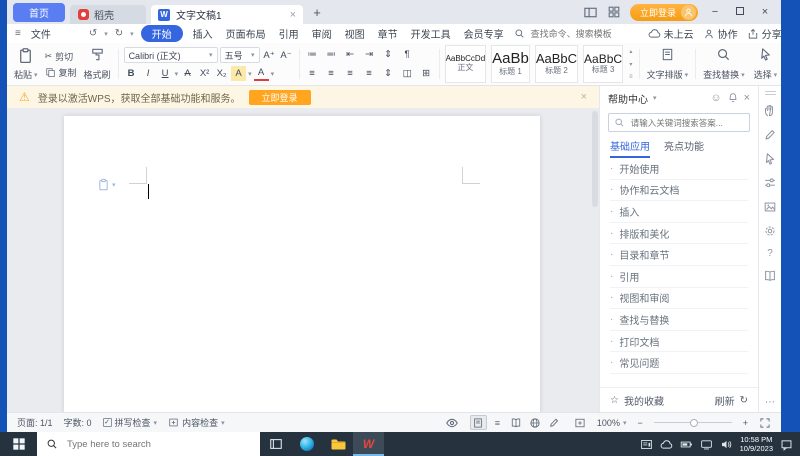  Describe the element at coordinates (227, 14) in the screenshot. I see `document-tab: W 文字文稿1 ×` at that location.